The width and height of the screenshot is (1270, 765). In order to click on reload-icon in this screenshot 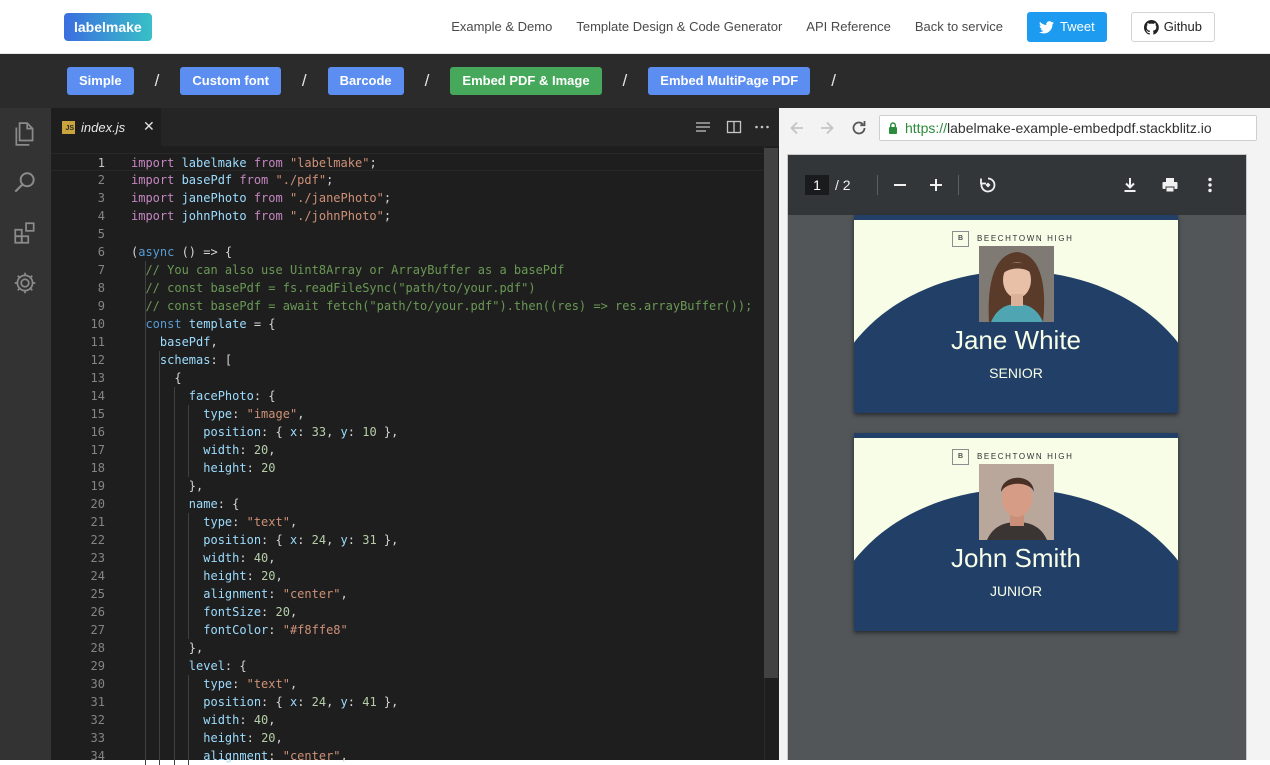, I will do `click(859, 128)`.